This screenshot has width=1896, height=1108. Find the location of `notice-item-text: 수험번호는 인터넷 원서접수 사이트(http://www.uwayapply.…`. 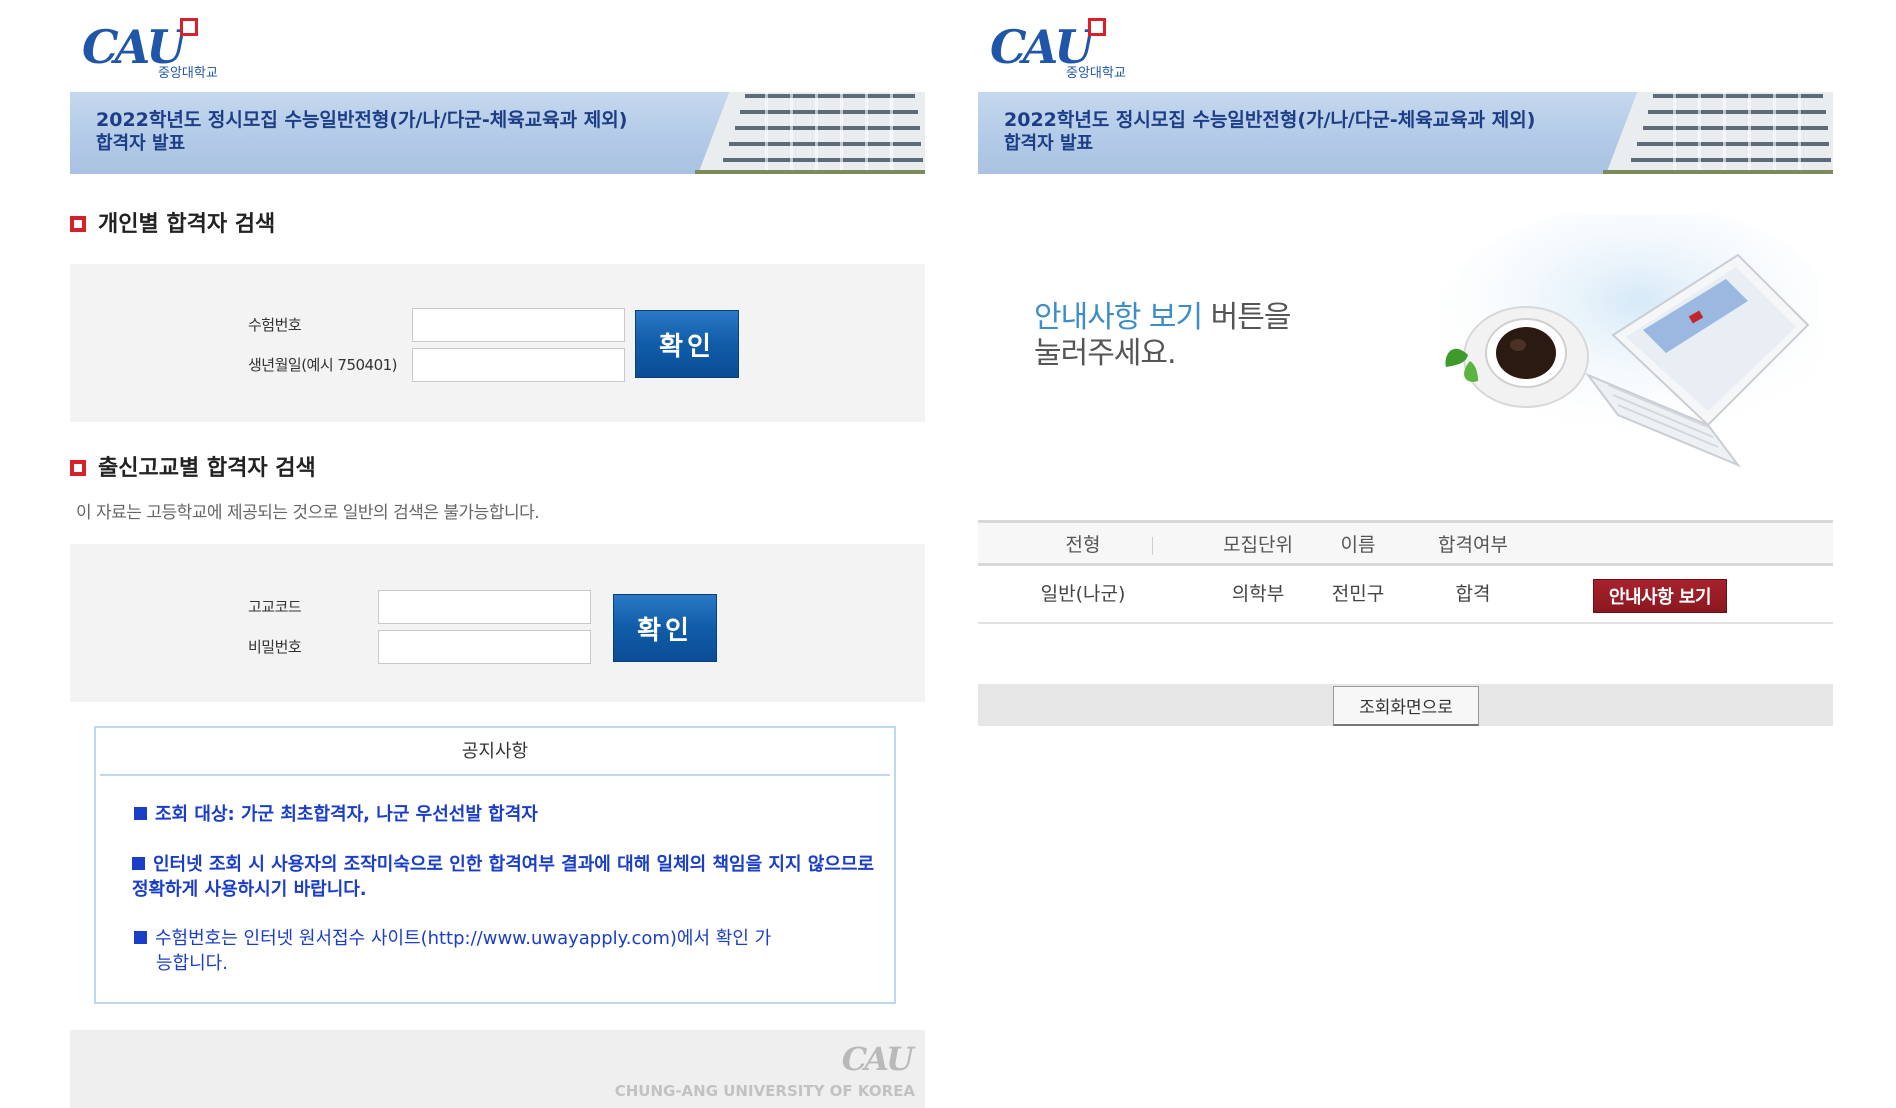

notice-item-text: 수험번호는 인터넷 원서접수 사이트(http://www.uwayapply.… is located at coordinates (463, 951).